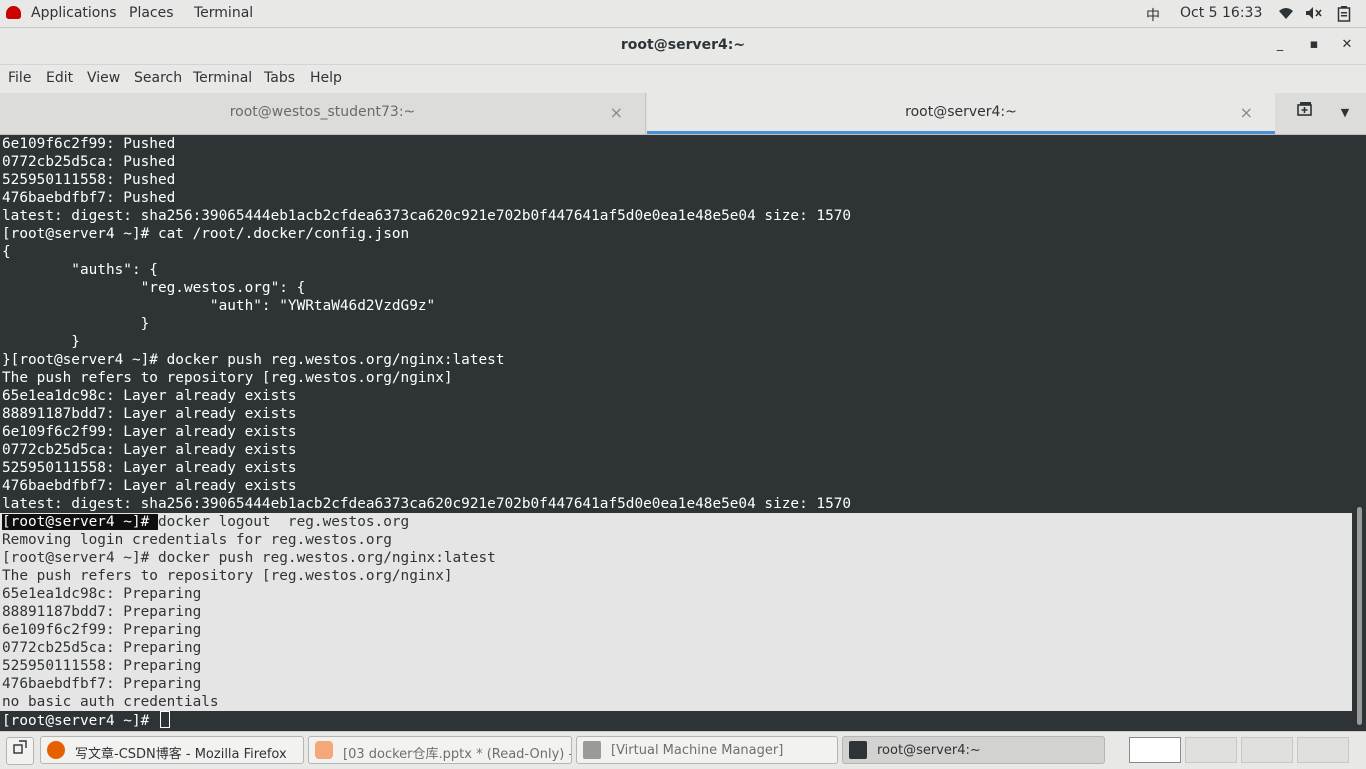 This screenshot has width=1366, height=769. What do you see at coordinates (164, 719) in the screenshot?
I see `text-cursor` at bounding box center [164, 719].